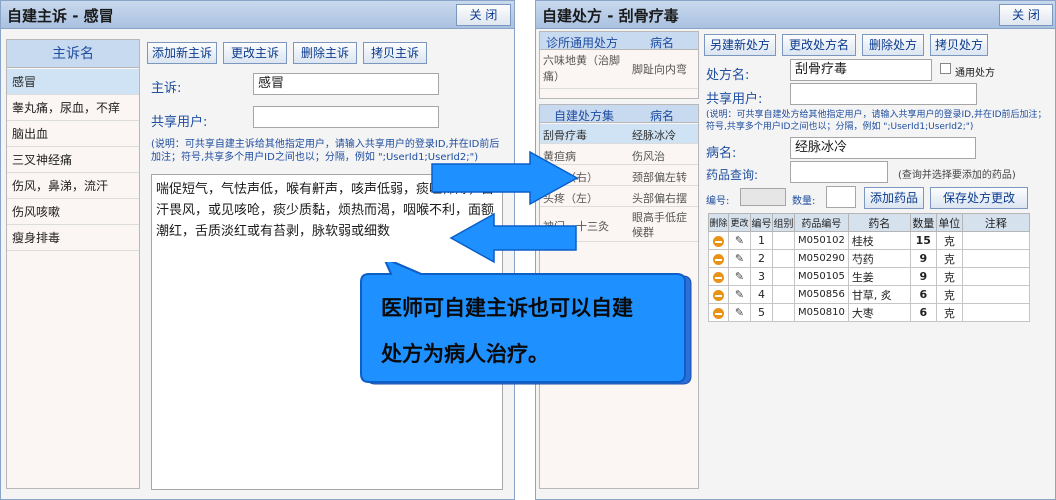 The height and width of the screenshot is (500, 1056). What do you see at coordinates (740, 45) in the screenshot?
I see `save-as-new-prescription-button: 另建新处方` at bounding box center [740, 45].